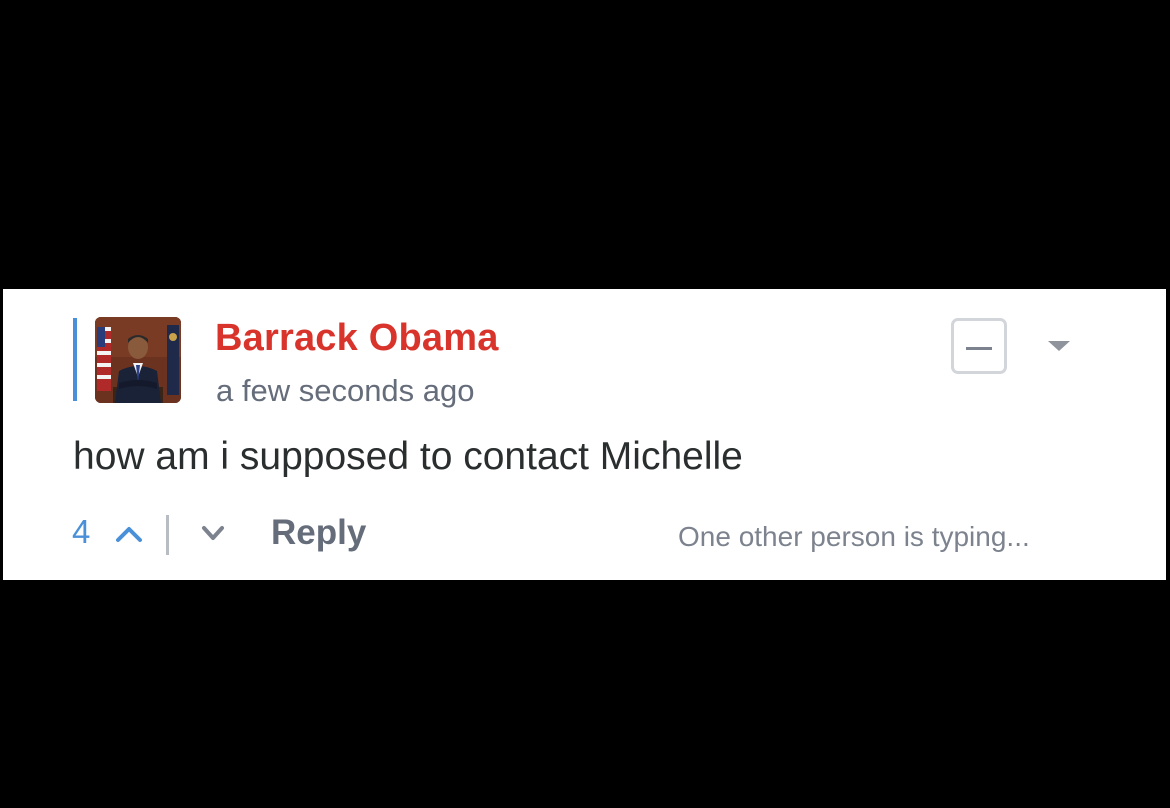 The height and width of the screenshot is (808, 1170). I want to click on avatar, so click(138, 360).